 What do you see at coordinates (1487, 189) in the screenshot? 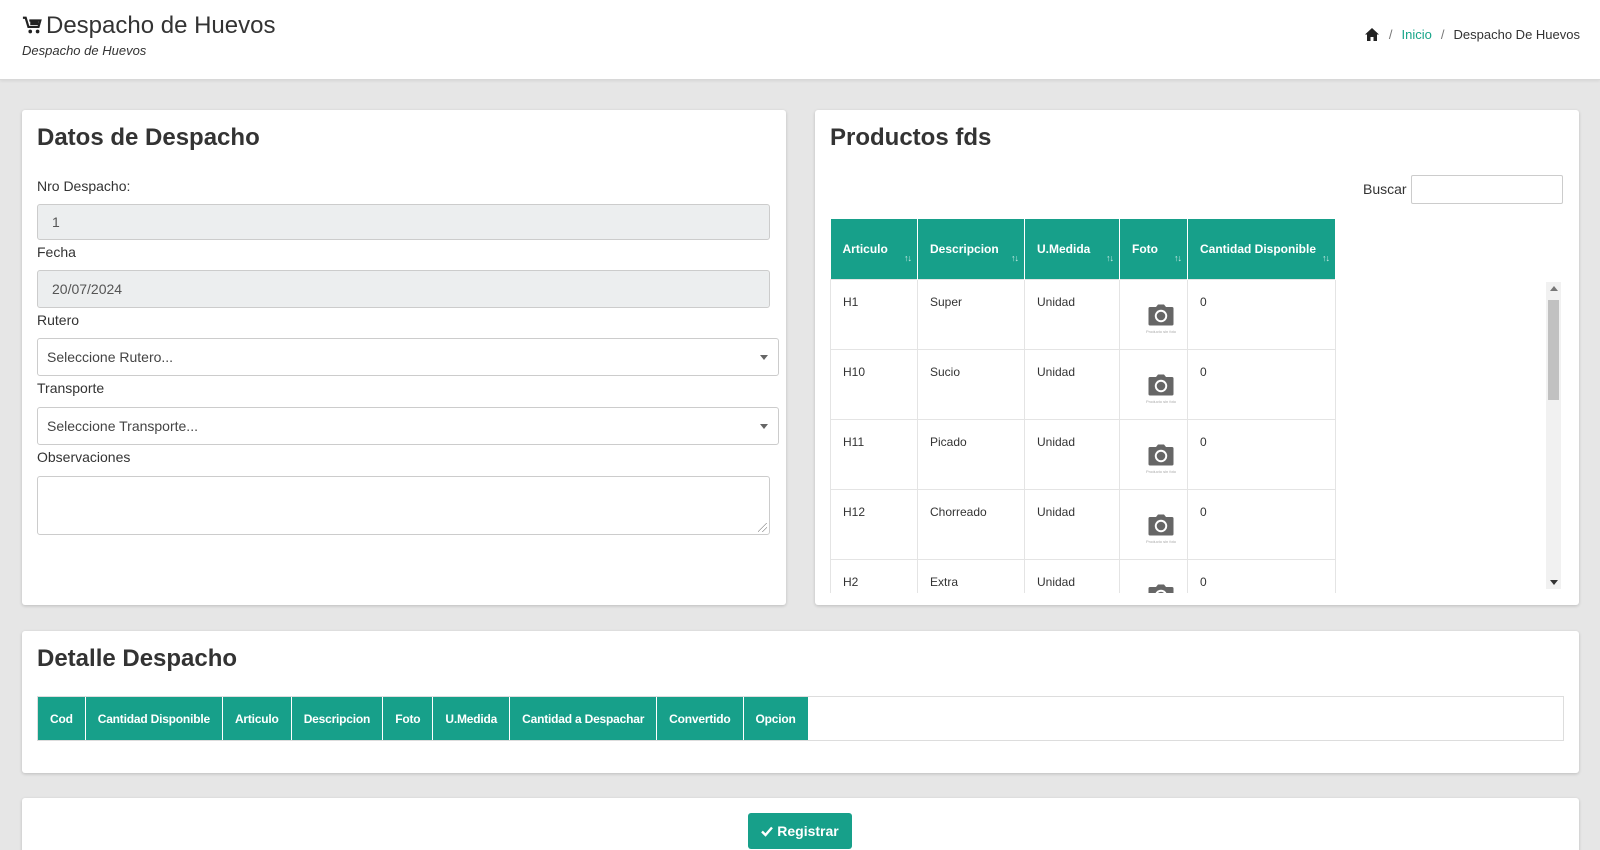
I see `search-input` at bounding box center [1487, 189].